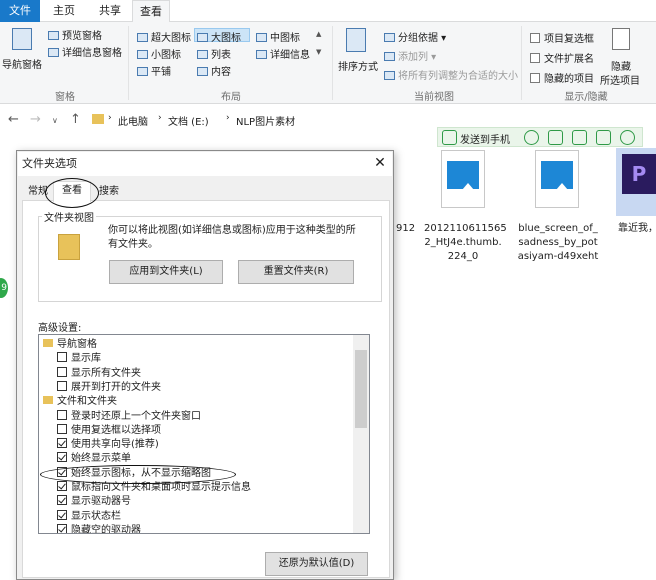 The height and width of the screenshot is (580, 656). Describe the element at coordinates (265, 120) in the screenshot. I see `breadcrumb-folder: NLP图片素材` at that location.